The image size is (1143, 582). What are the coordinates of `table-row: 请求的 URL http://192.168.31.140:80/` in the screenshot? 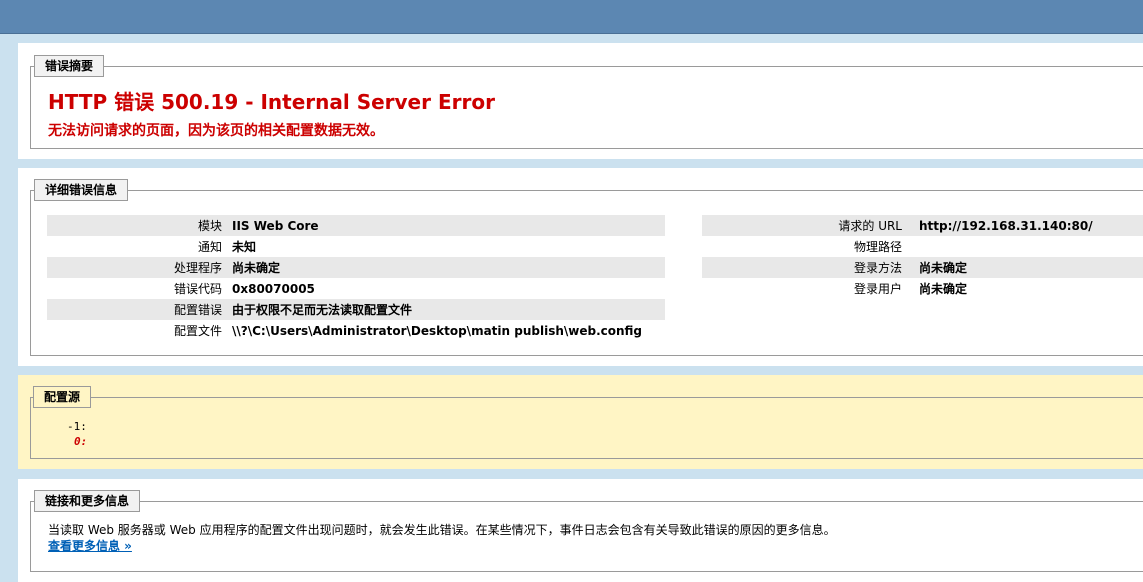 It's located at (922, 225).